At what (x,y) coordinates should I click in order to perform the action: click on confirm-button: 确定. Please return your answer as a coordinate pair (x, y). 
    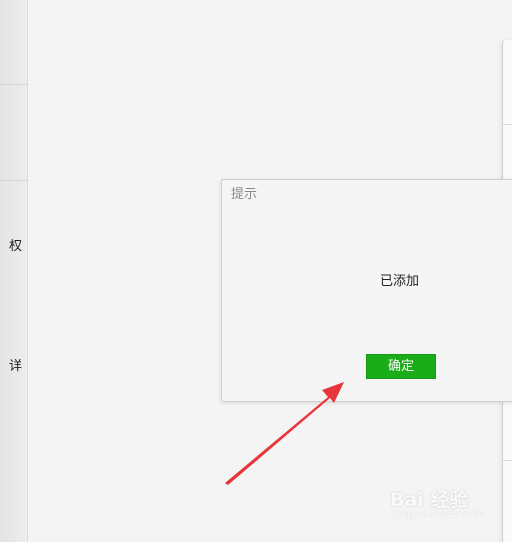
    Looking at the image, I should click on (401, 366).